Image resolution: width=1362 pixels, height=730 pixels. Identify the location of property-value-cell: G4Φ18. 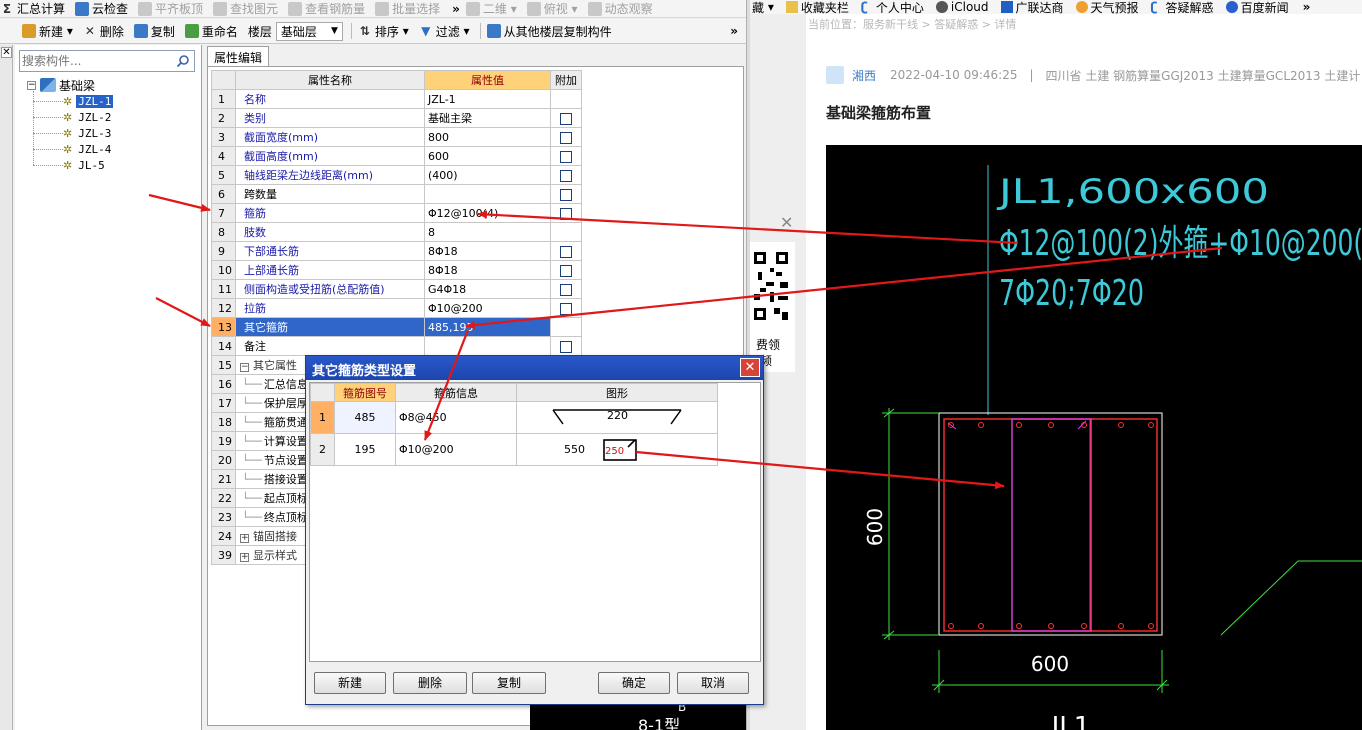
(487, 289).